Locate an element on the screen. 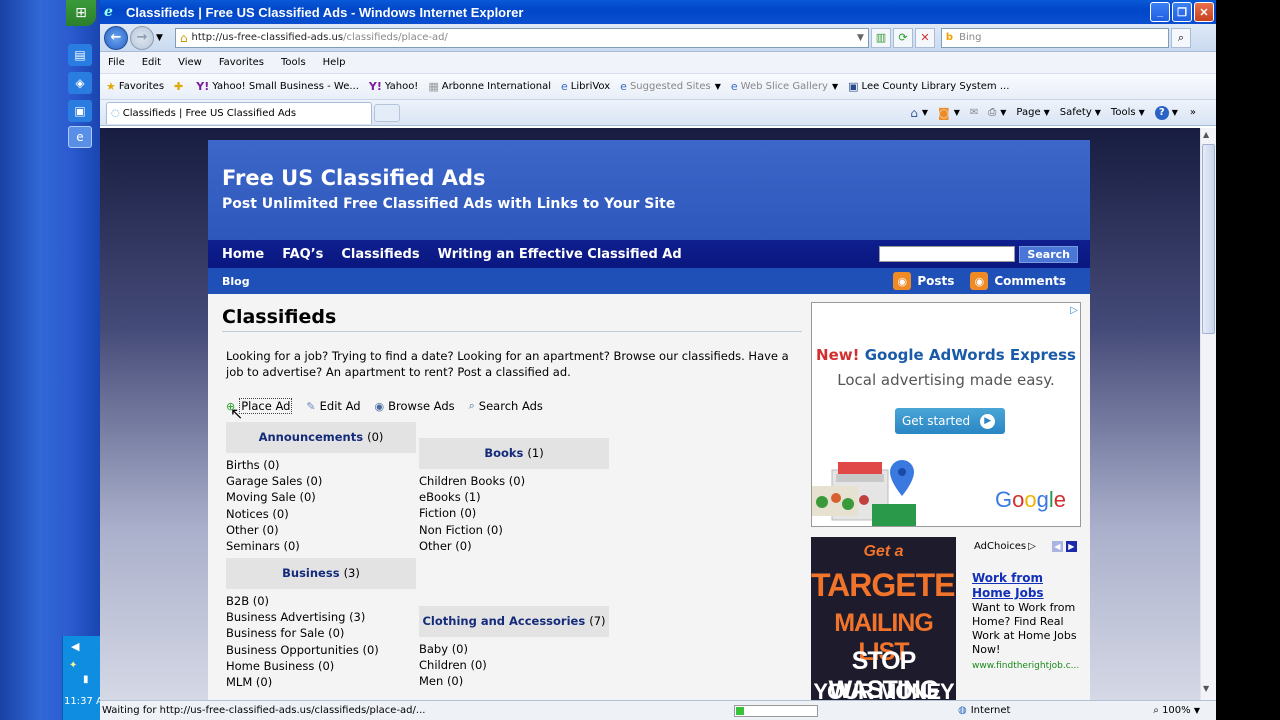 Image resolution: width=1280 pixels, height=720 pixels. menu-help: Help is located at coordinates (334, 62).